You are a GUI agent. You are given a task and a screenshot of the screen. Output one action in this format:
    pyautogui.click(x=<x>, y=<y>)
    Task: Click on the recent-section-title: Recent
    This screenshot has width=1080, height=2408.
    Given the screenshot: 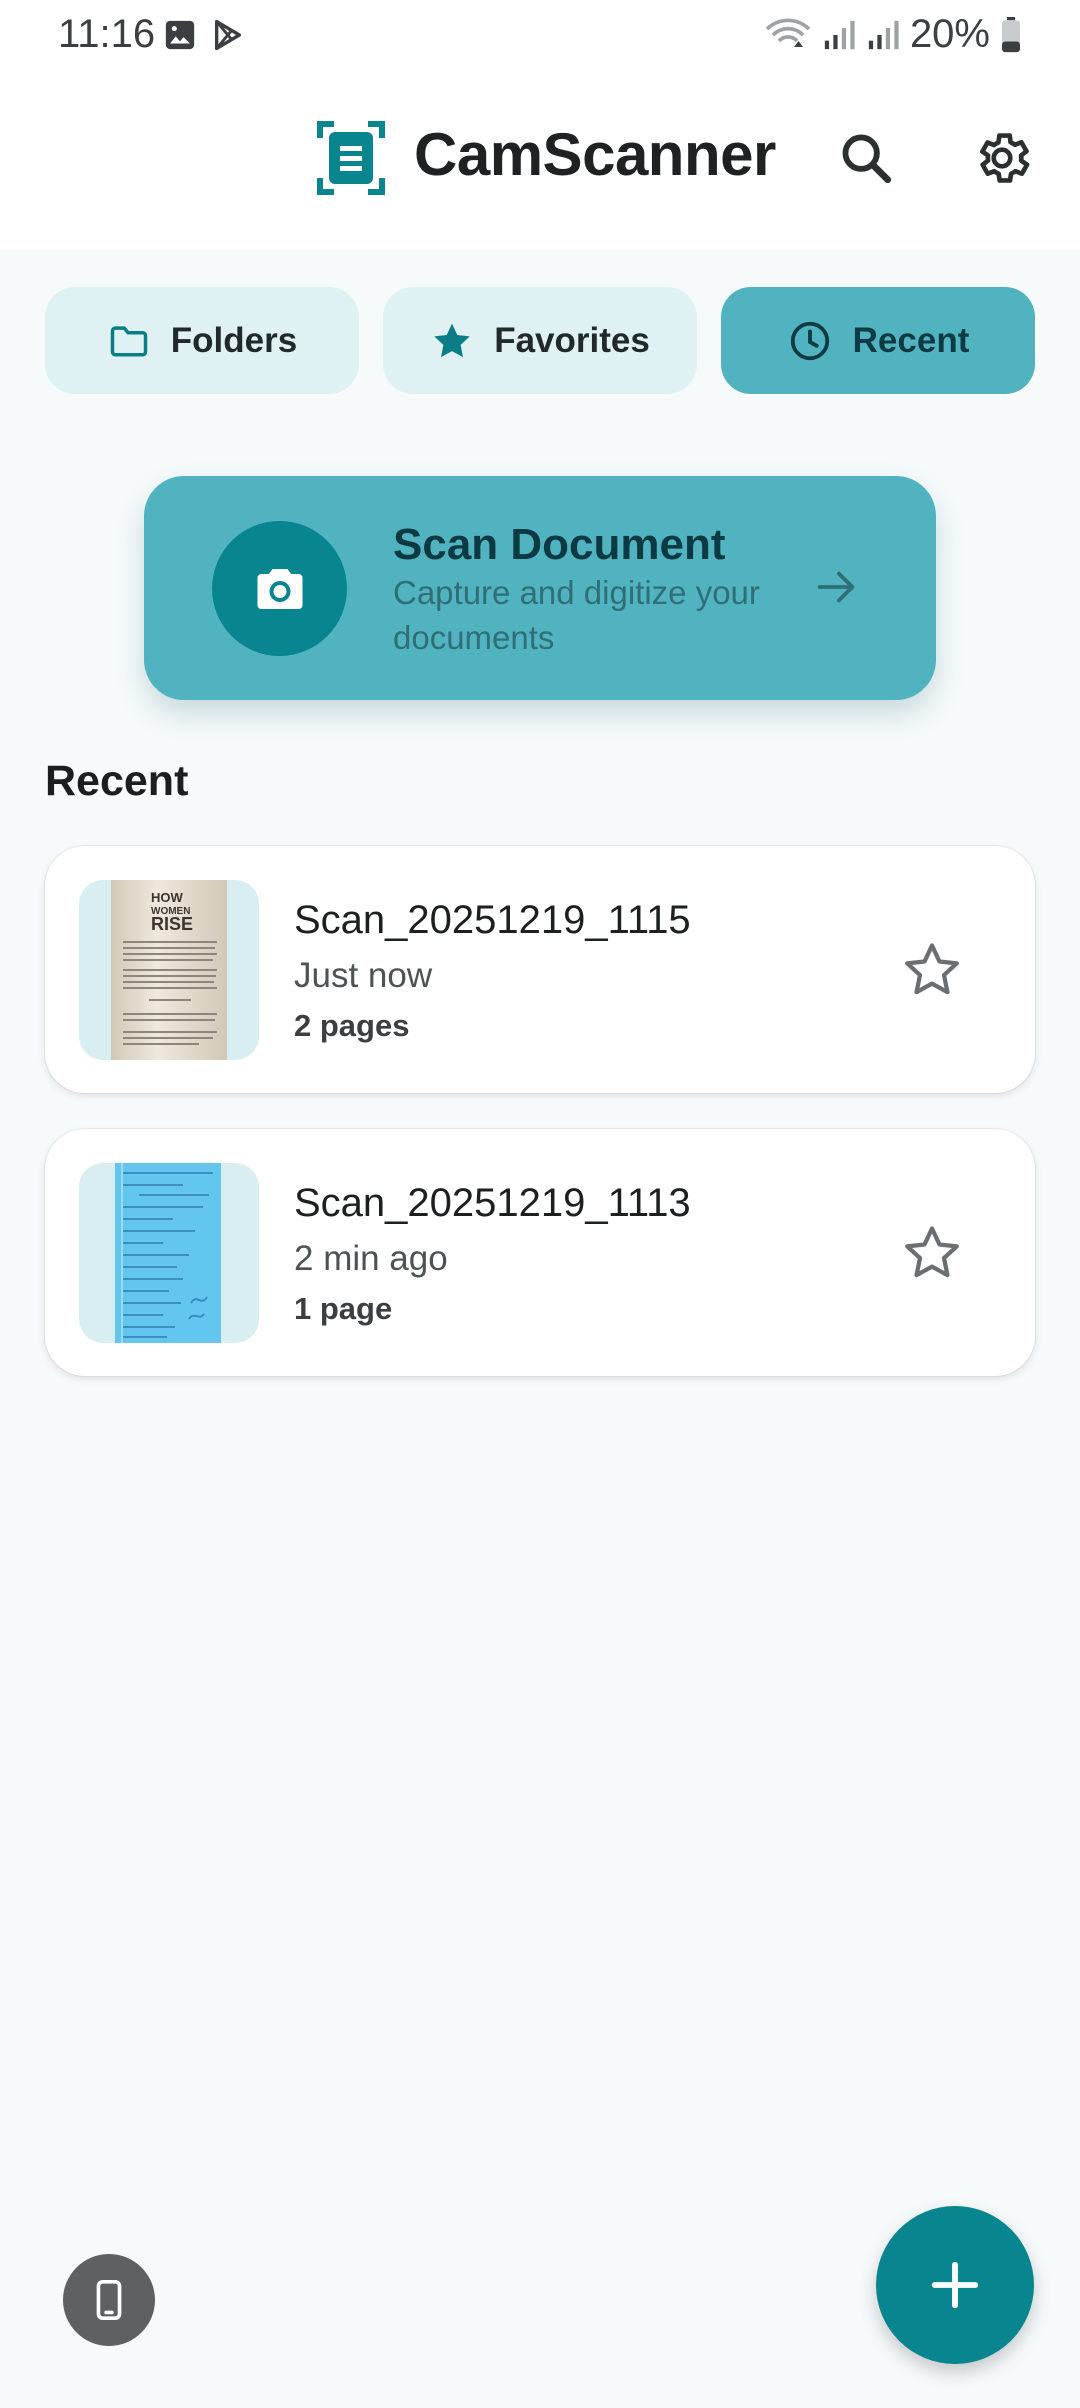 What is the action you would take?
    pyautogui.click(x=117, y=781)
    